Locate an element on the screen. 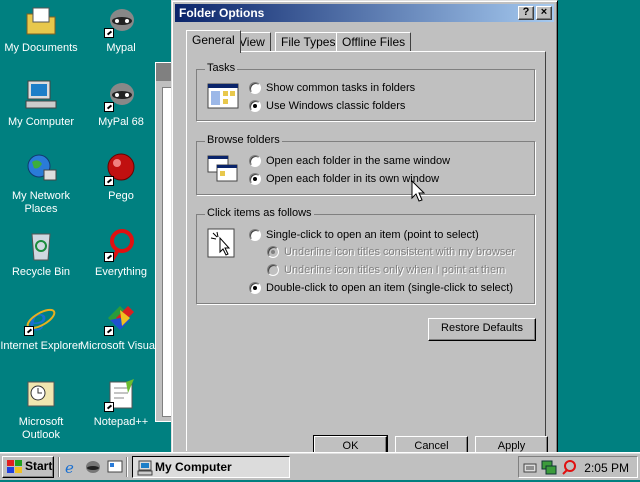 This screenshot has width=640, height=482. everything-search-icon is located at coordinates (121, 245).